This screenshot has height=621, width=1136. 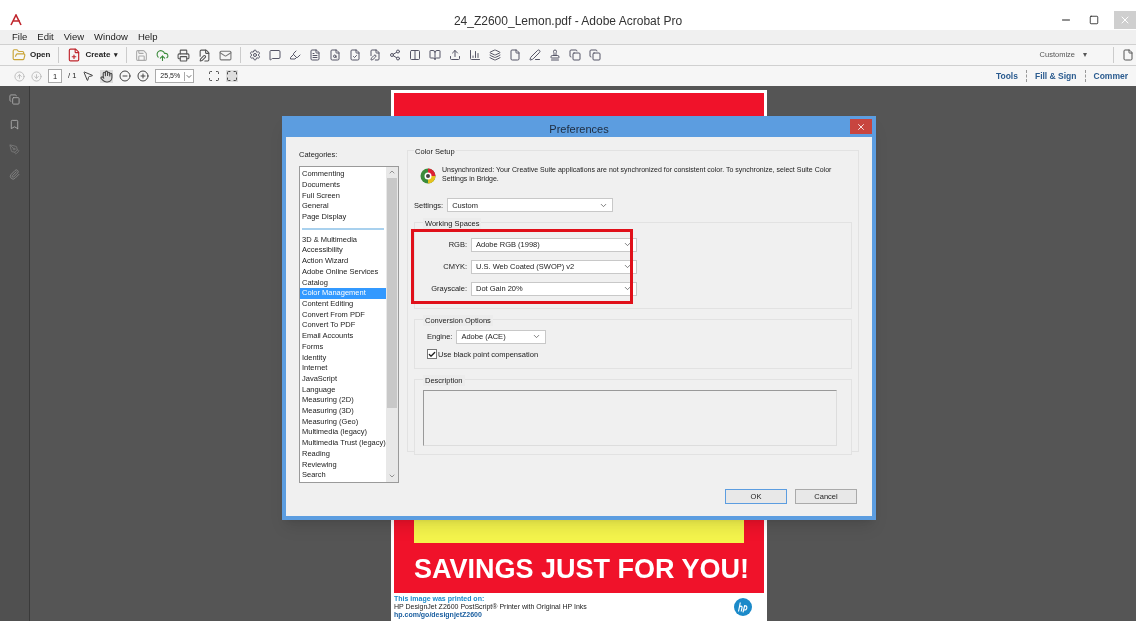 What do you see at coordinates (392, 325) in the screenshot?
I see `scrollbar` at bounding box center [392, 325].